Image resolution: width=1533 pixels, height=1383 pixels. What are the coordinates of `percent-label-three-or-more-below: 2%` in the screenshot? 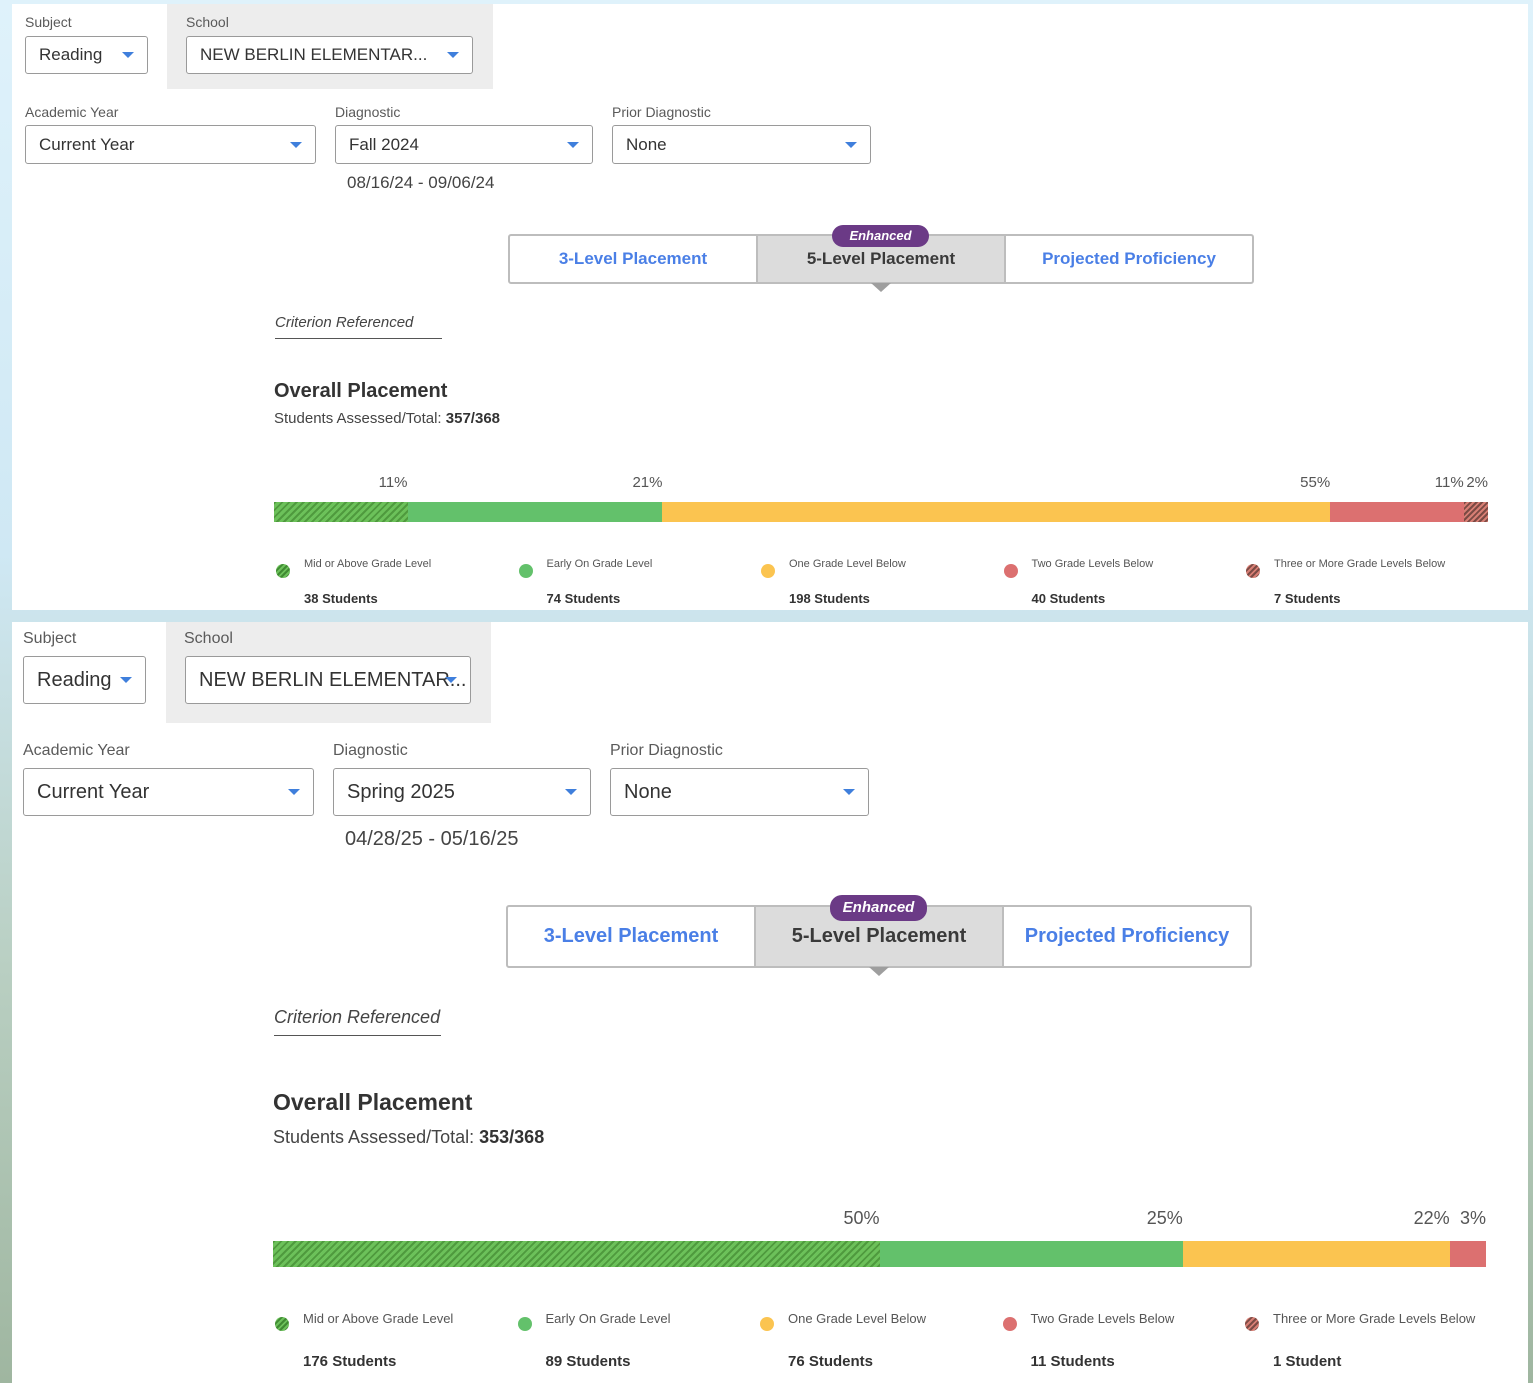 It's located at (1477, 482).